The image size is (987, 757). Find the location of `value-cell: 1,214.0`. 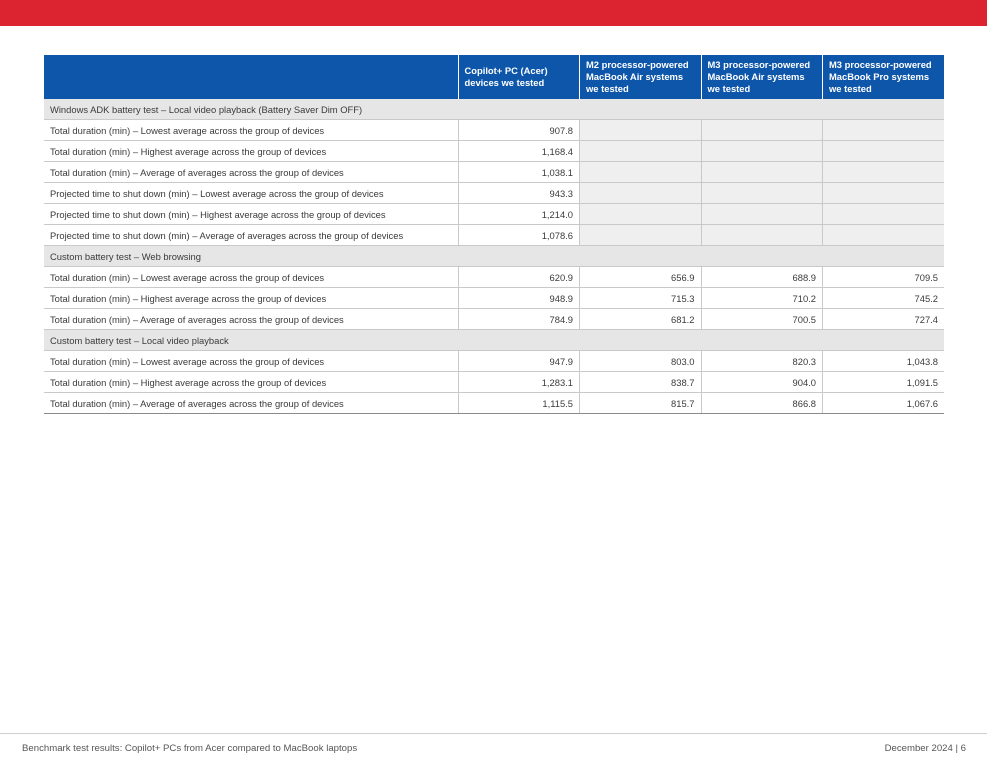

value-cell: 1,214.0 is located at coordinates (518, 214).